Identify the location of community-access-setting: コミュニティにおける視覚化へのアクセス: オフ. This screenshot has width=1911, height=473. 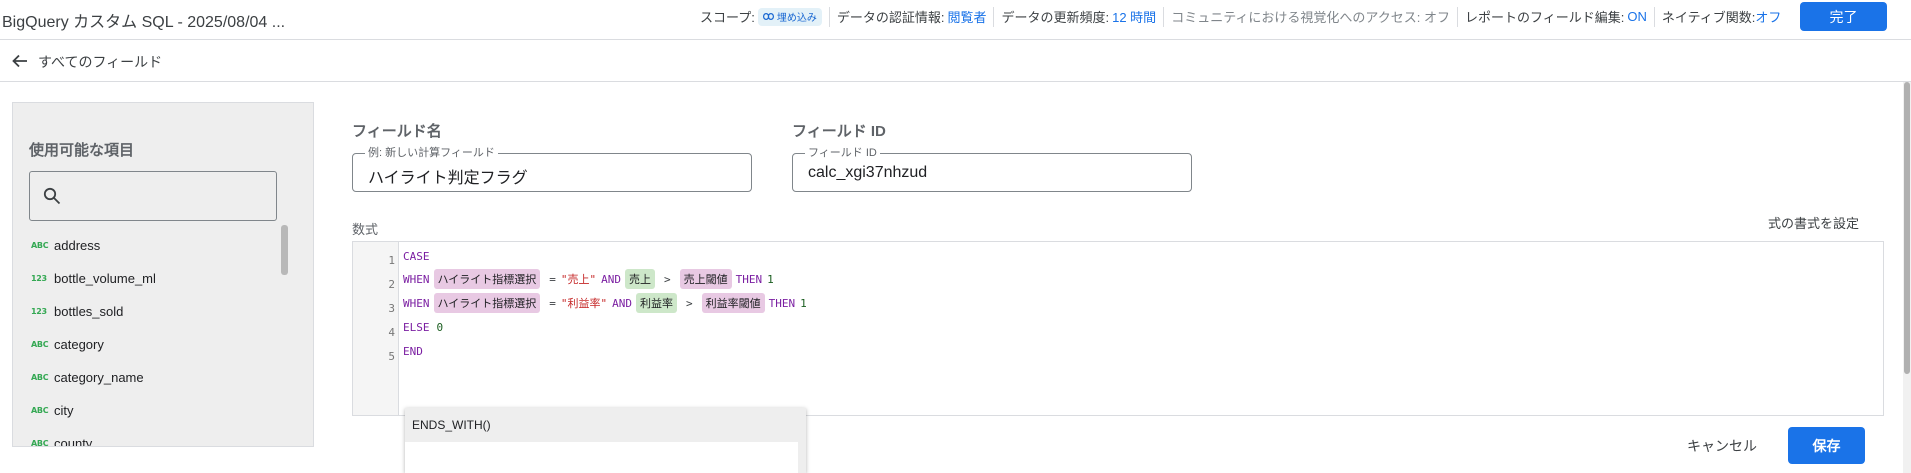
(1310, 16).